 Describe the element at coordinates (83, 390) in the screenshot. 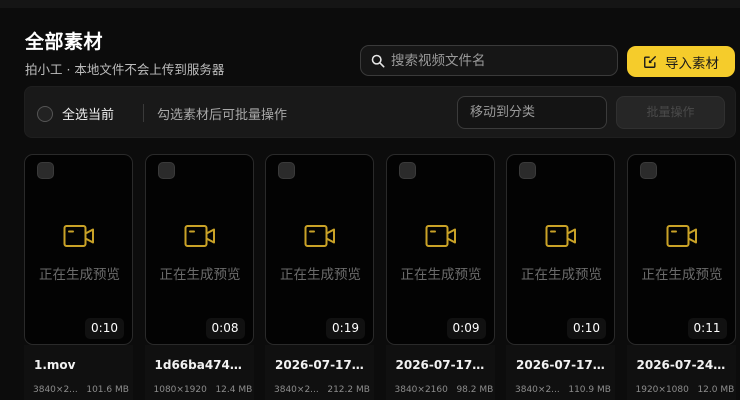

I see `media-meta: 3840×2... 101.6 MB` at that location.